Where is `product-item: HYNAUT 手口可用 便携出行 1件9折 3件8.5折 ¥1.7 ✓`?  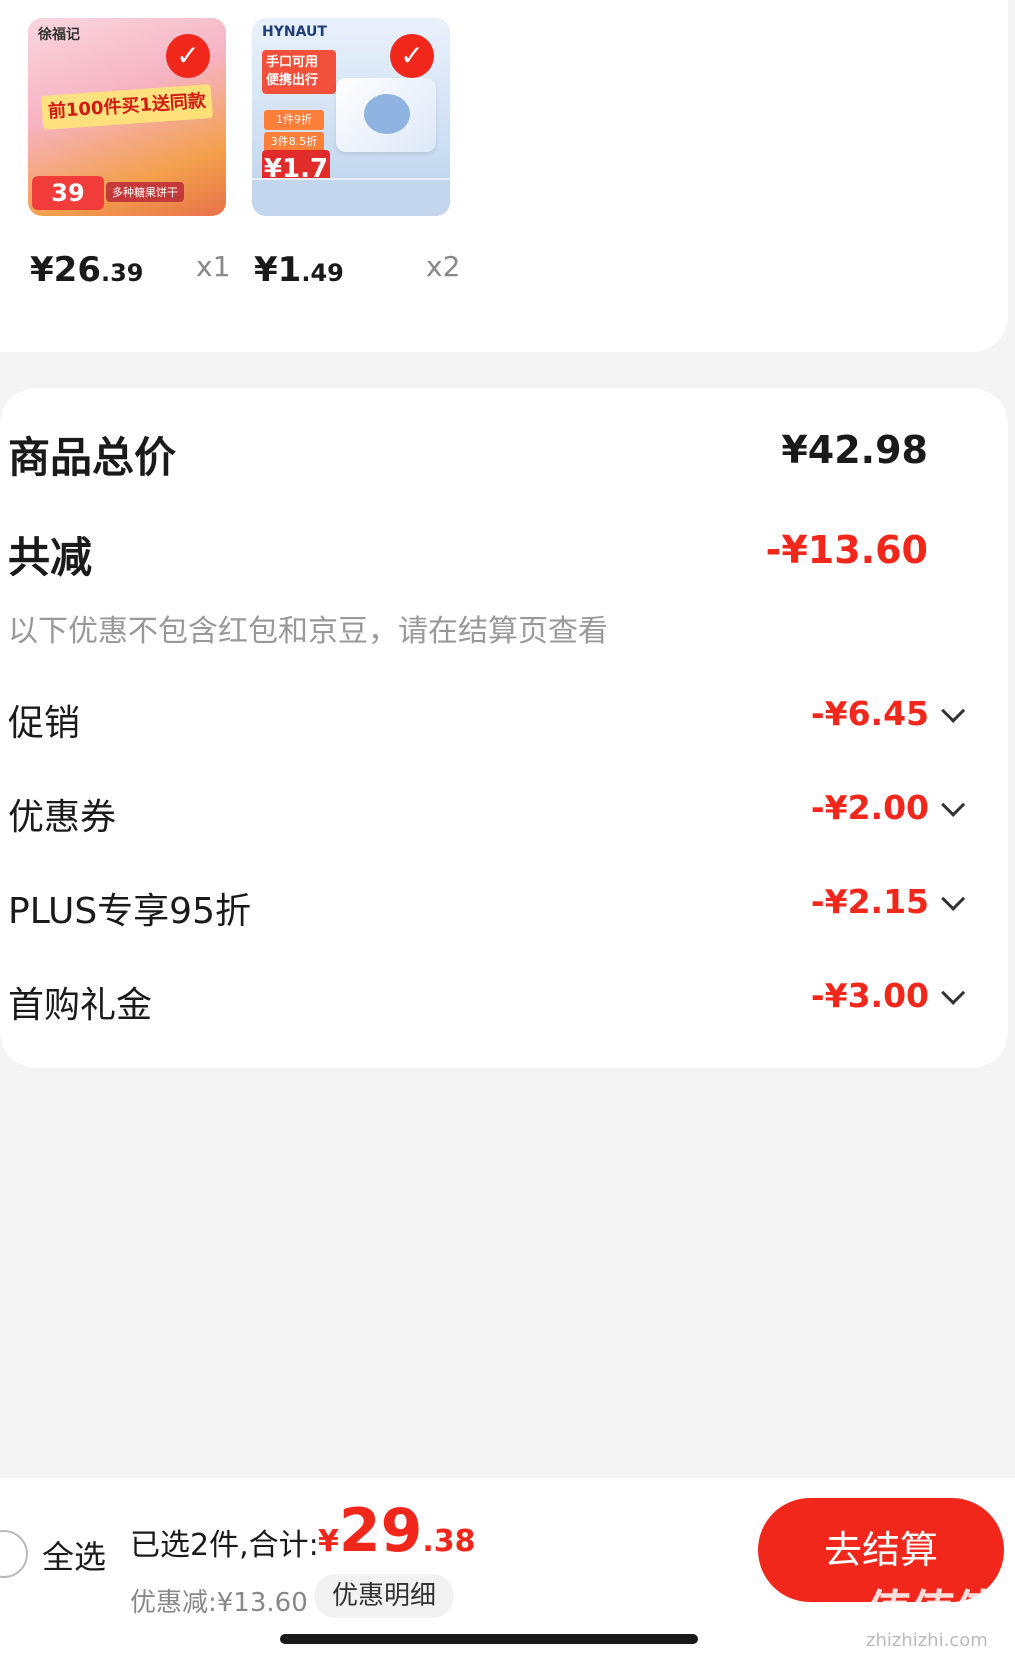 product-item: HYNAUT 手口可用 便携出行 1件9折 3件8.5折 ¥1.7 ✓ is located at coordinates (352, 117).